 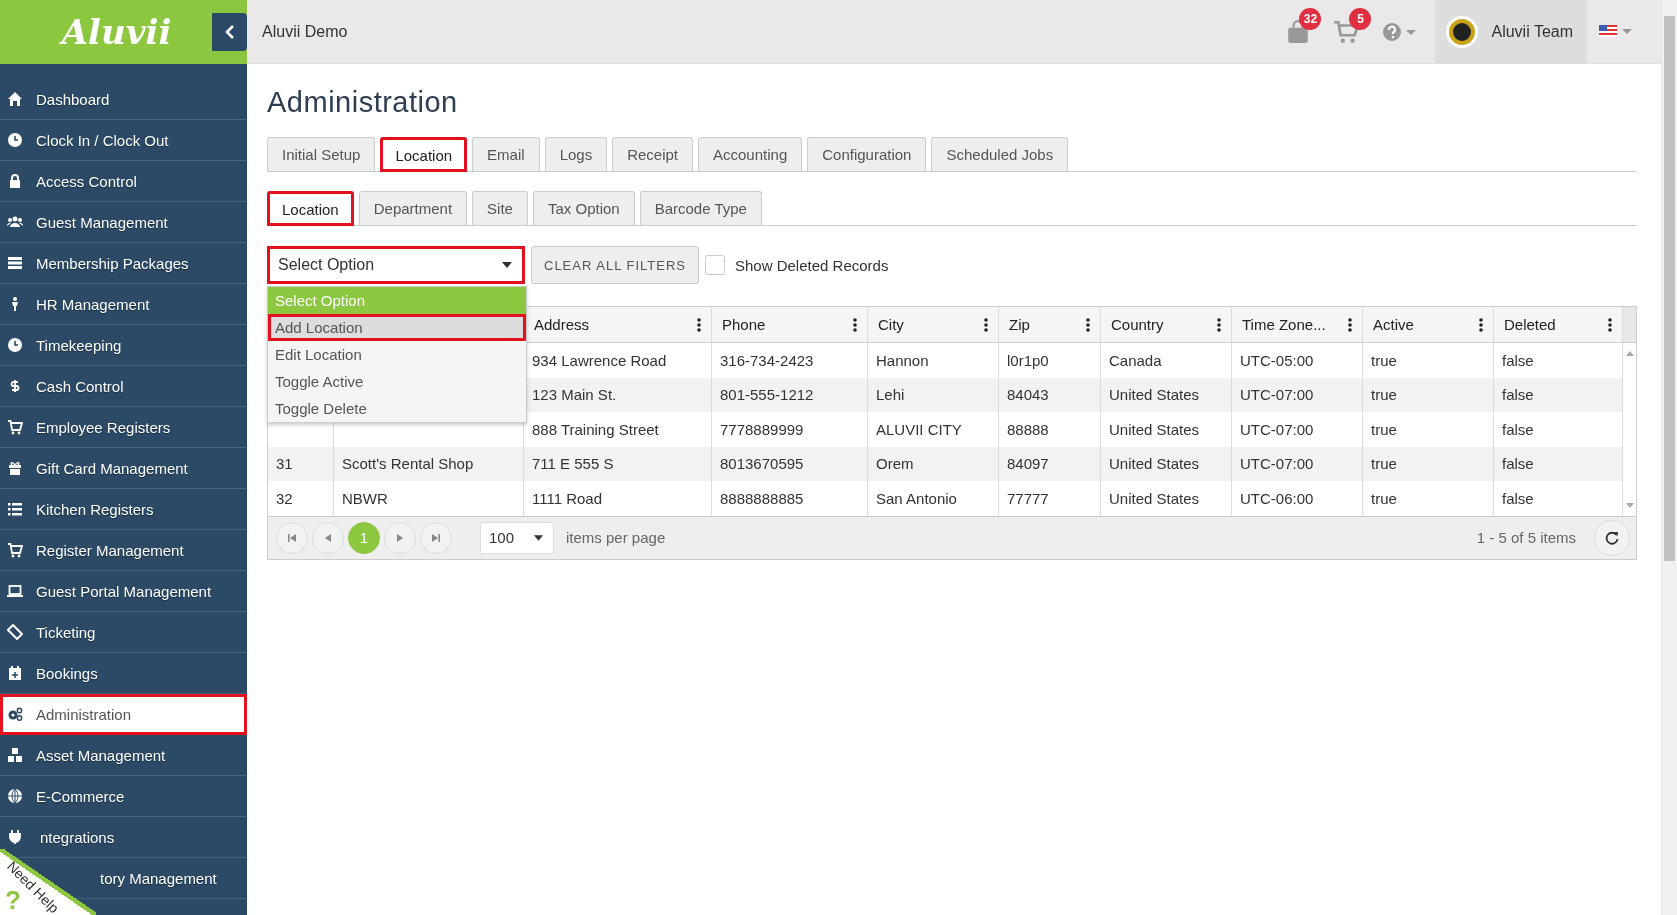 What do you see at coordinates (506, 154) in the screenshot?
I see `tab: Email` at bounding box center [506, 154].